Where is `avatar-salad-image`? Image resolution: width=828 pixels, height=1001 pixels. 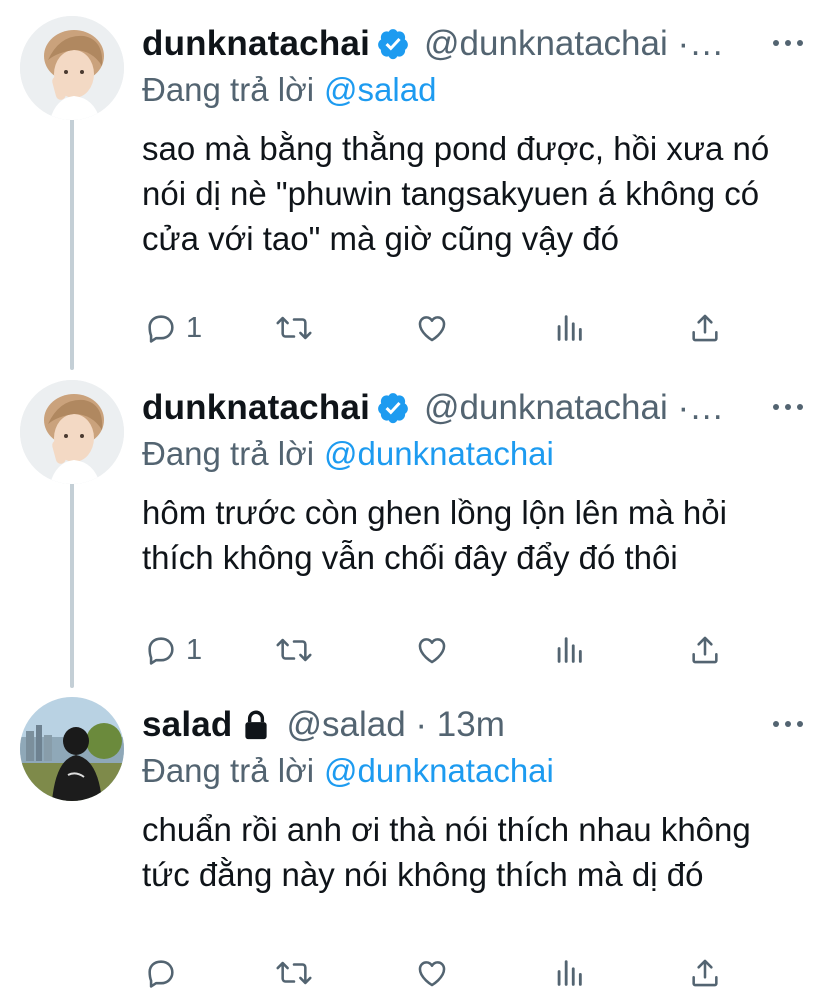 avatar-salad-image is located at coordinates (72, 749).